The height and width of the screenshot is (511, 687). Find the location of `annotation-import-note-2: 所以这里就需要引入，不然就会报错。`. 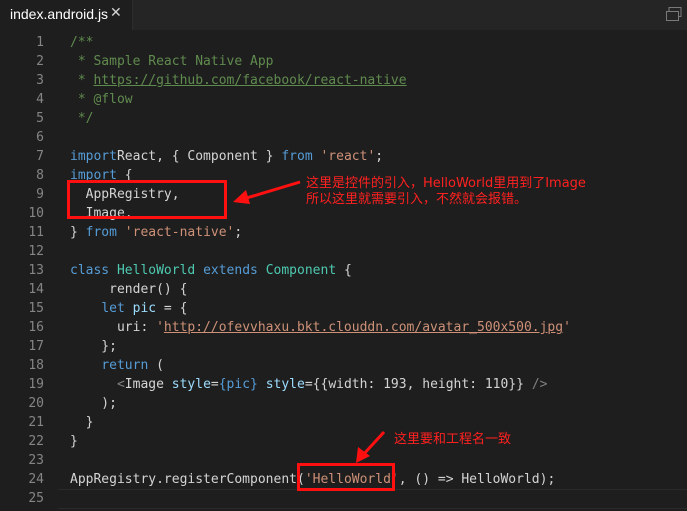

annotation-import-note-2: 所以这里就需要引入，不然就会报错。 is located at coordinates (417, 199).